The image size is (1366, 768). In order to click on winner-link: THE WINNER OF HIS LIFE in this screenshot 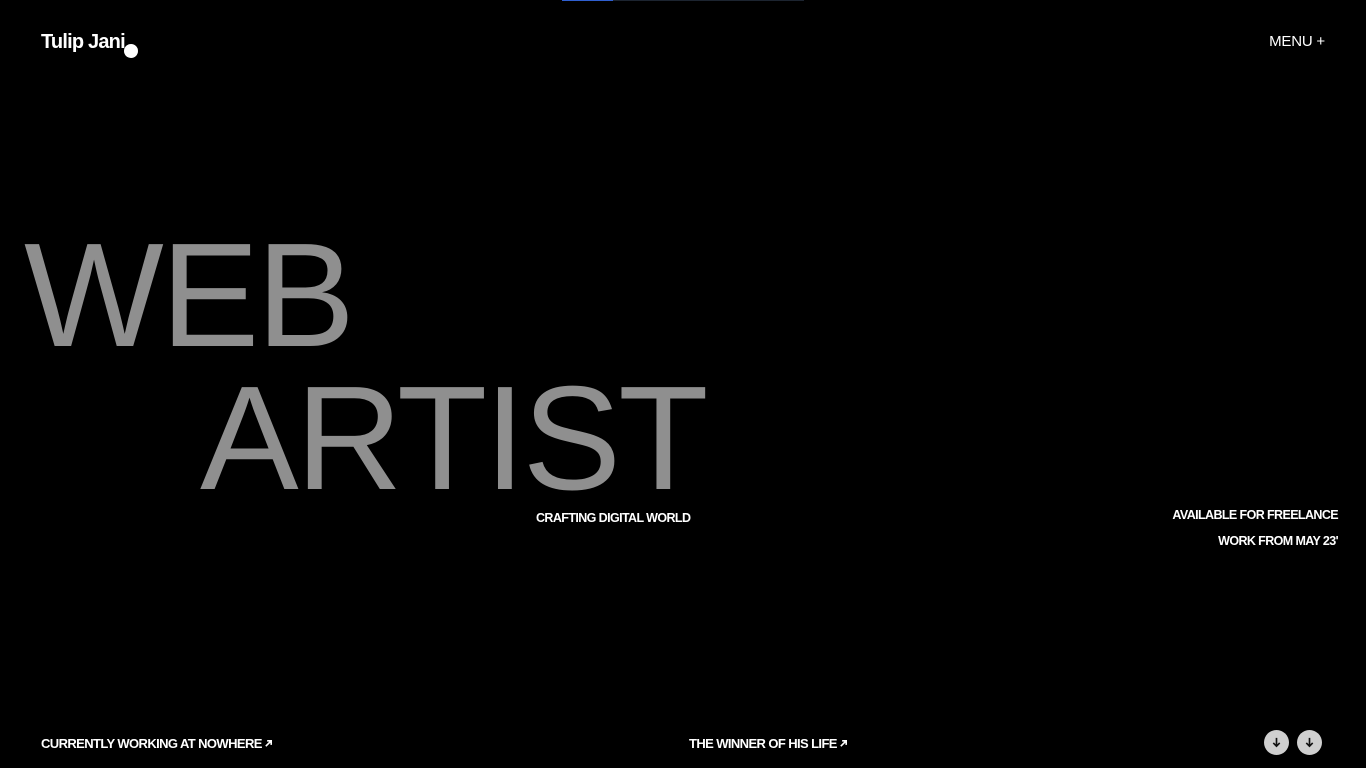, I will do `click(768, 743)`.